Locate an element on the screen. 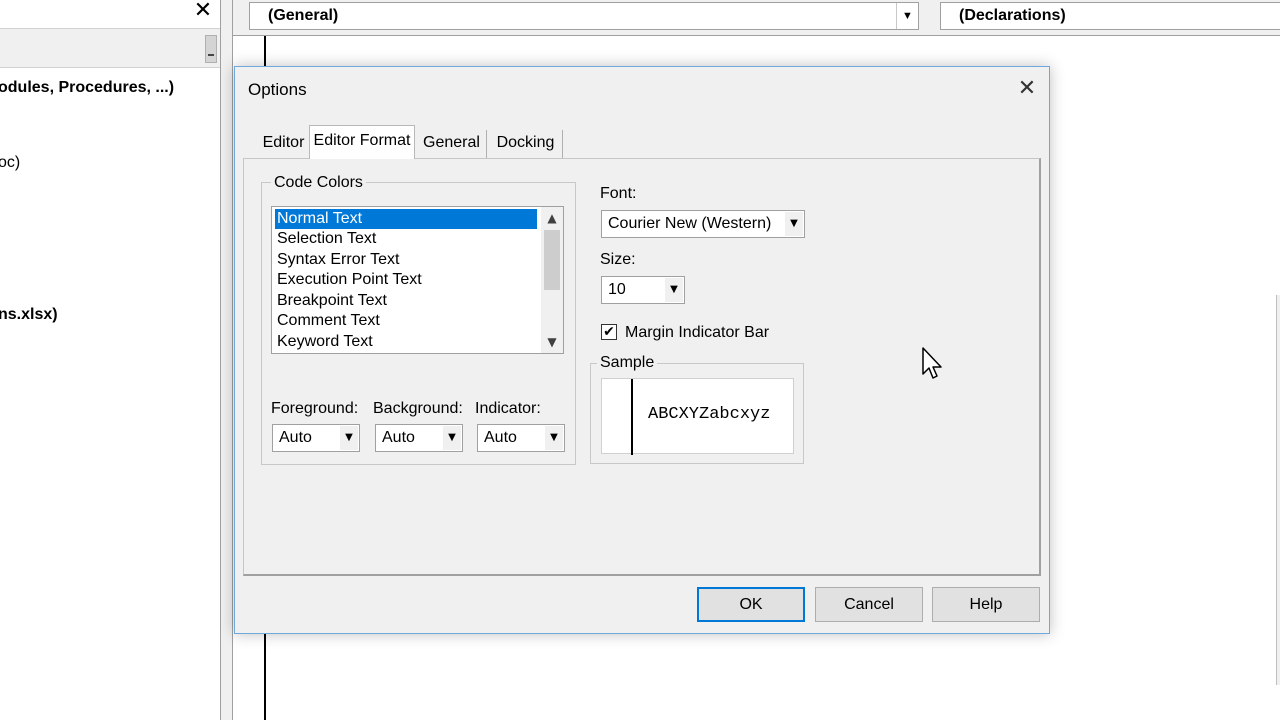  mouse-pointer-icon is located at coordinates (932, 363).